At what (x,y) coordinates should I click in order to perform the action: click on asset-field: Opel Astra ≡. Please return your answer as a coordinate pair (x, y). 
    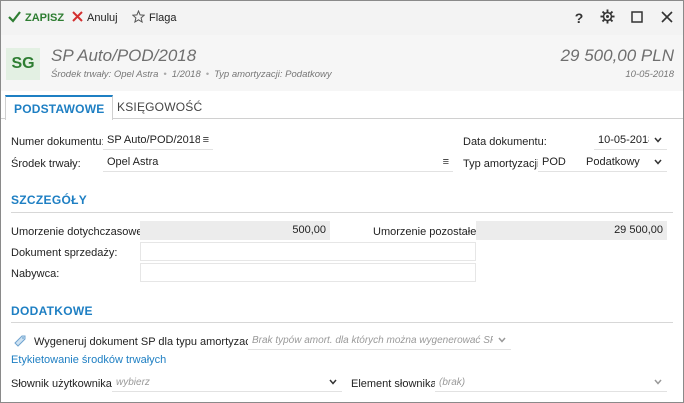
    Looking at the image, I should click on (278, 162).